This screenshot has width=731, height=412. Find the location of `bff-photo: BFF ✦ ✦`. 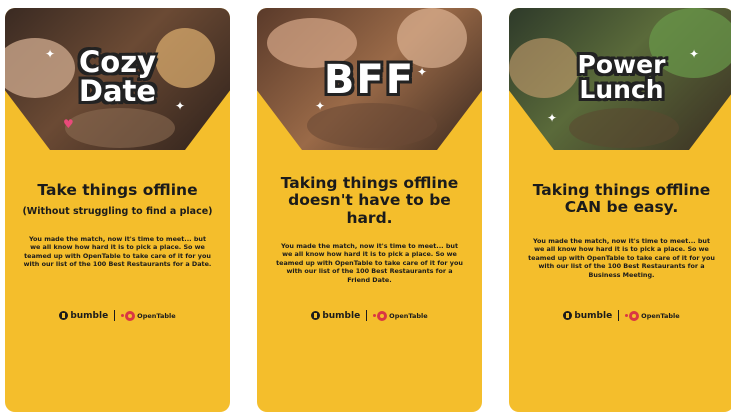

bff-photo: BFF ✦ ✦ is located at coordinates (369, 79).